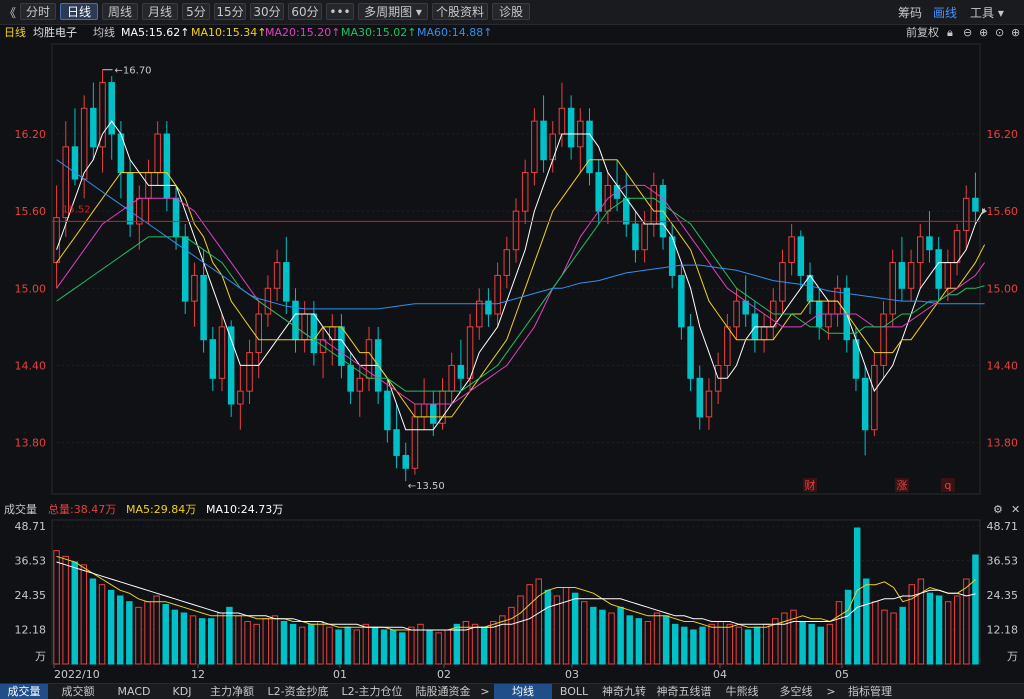 This screenshot has width=1024, height=699. Describe the element at coordinates (485, 691) in the screenshot. I see `bottom-tab-8: >` at that location.